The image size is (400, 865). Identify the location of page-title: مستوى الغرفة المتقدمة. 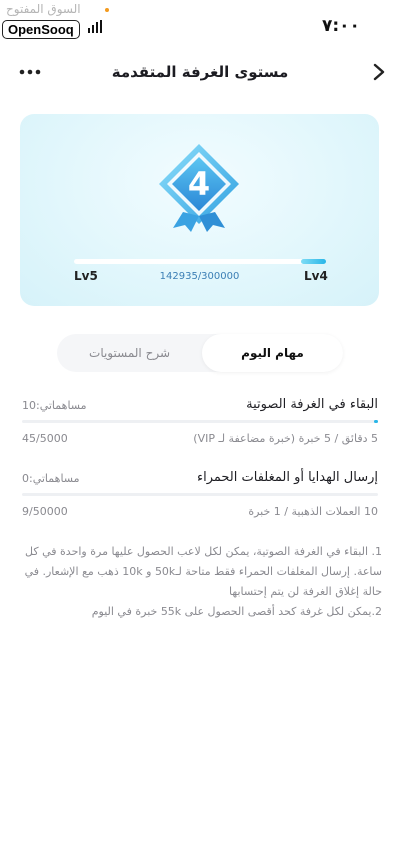
(200, 72).